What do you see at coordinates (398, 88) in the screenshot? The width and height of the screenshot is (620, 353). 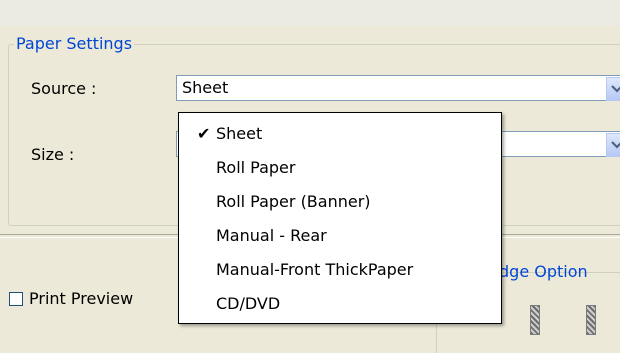 I see `source-select: Sheet` at bounding box center [398, 88].